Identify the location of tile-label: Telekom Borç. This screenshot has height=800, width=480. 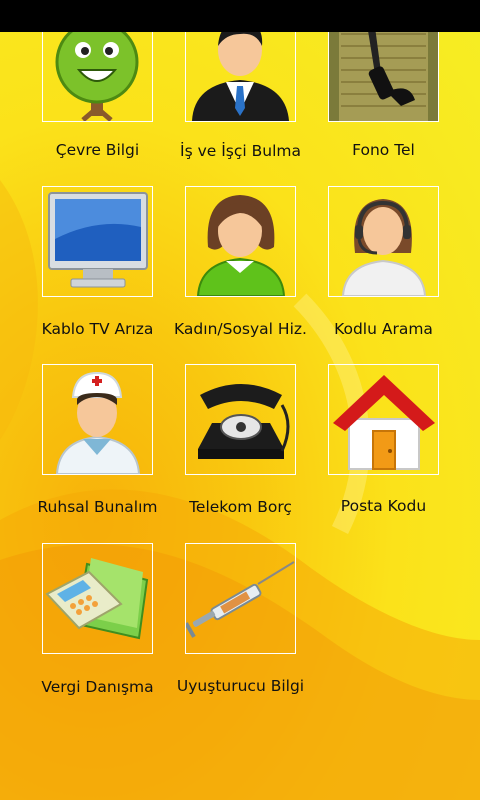
(240, 507).